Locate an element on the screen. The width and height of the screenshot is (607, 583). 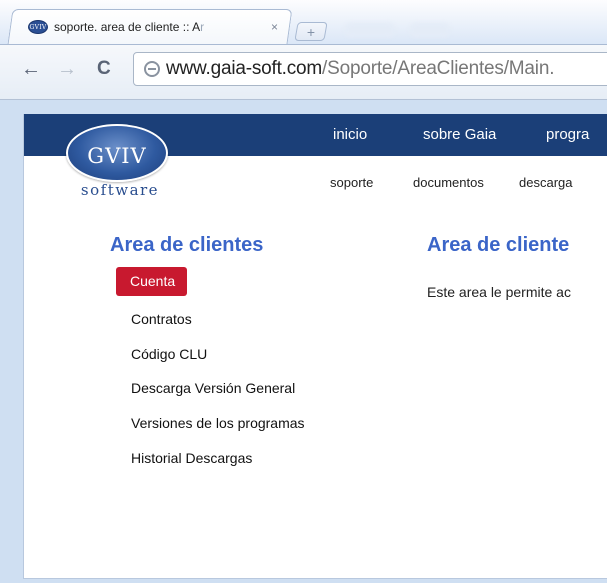
new-tab-button: + is located at coordinates (311, 31).